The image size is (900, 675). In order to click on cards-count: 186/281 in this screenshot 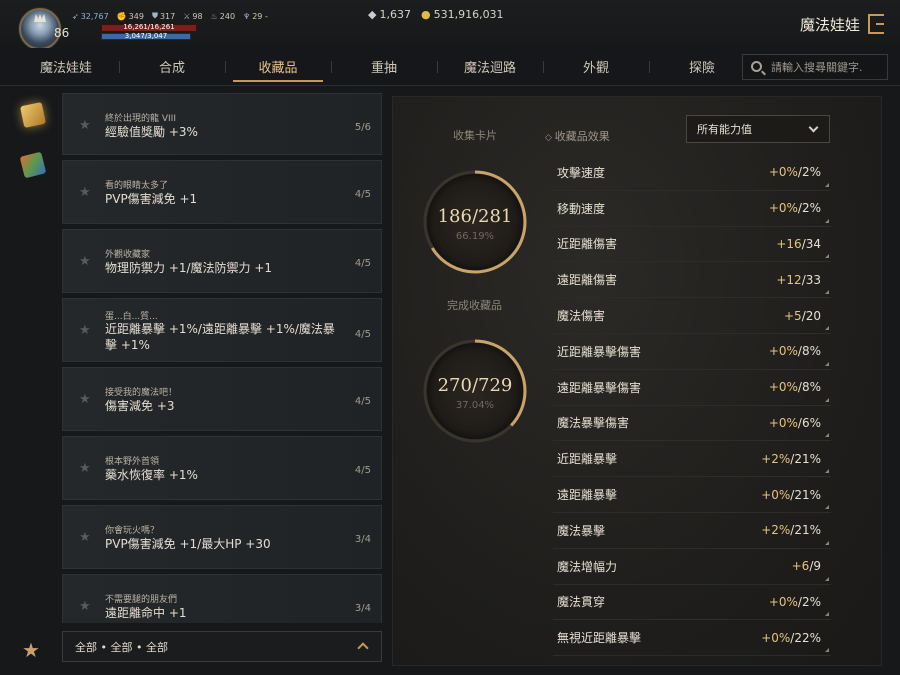, I will do `click(475, 216)`.